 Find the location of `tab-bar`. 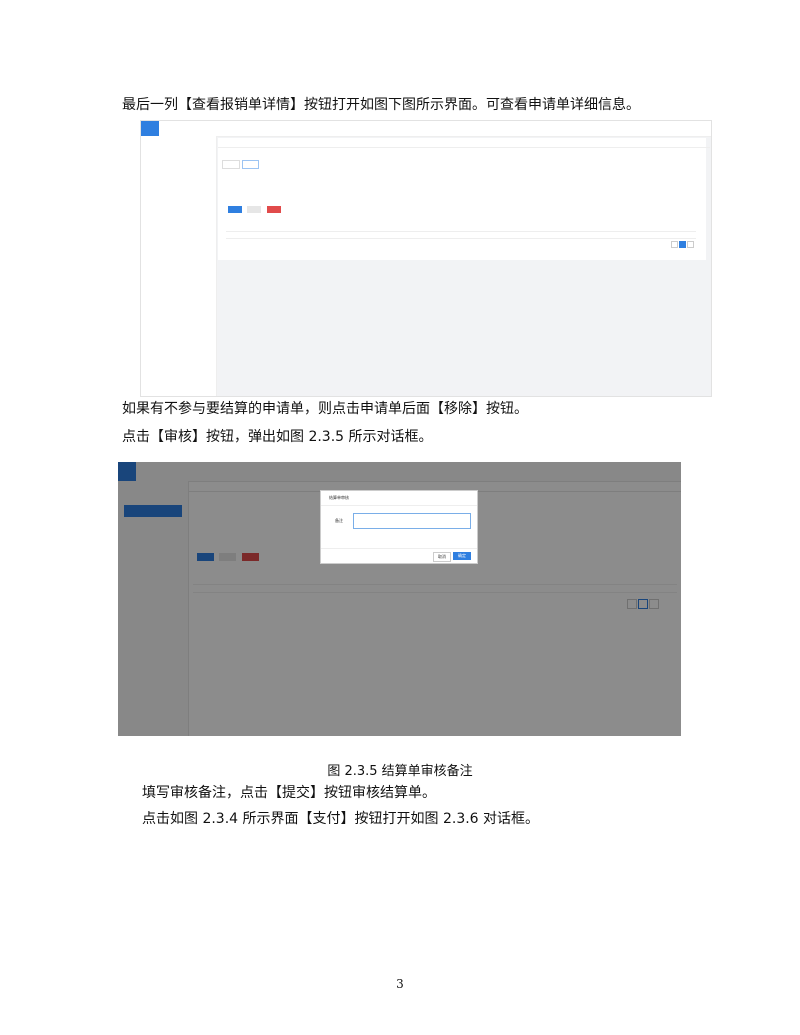

tab-bar is located at coordinates (241, 164).